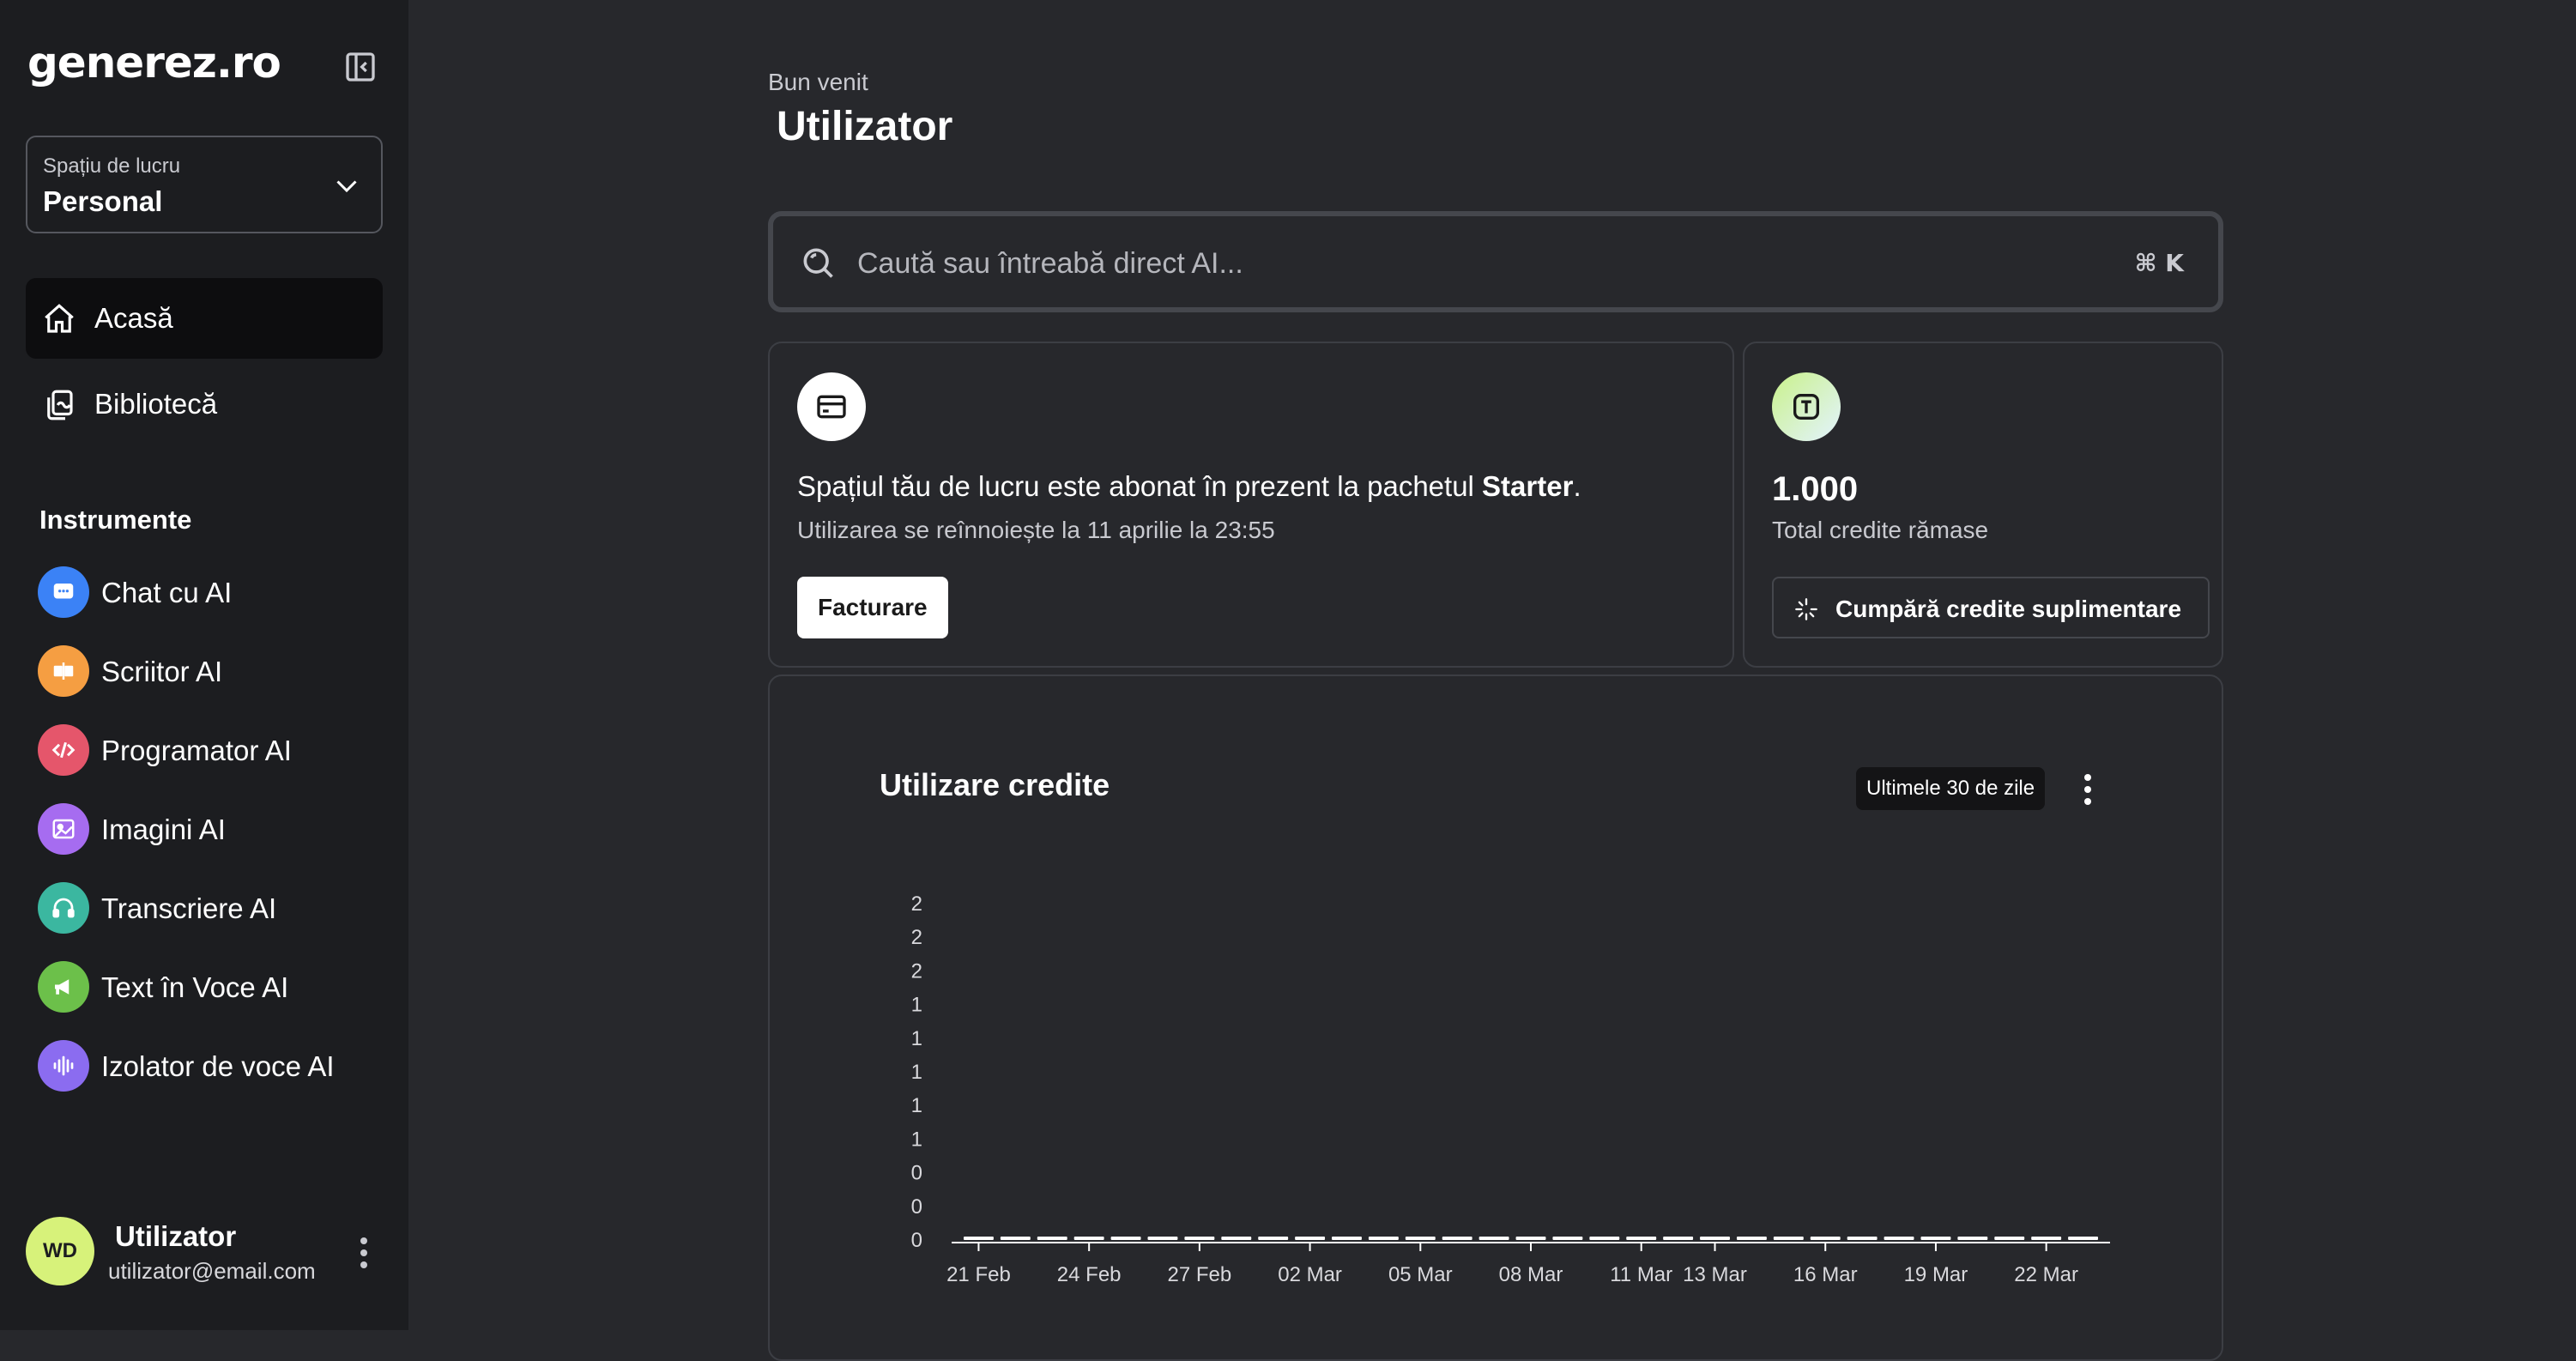 Image resolution: width=2576 pixels, height=1361 pixels. I want to click on welcome-text: Bun venit, so click(818, 82).